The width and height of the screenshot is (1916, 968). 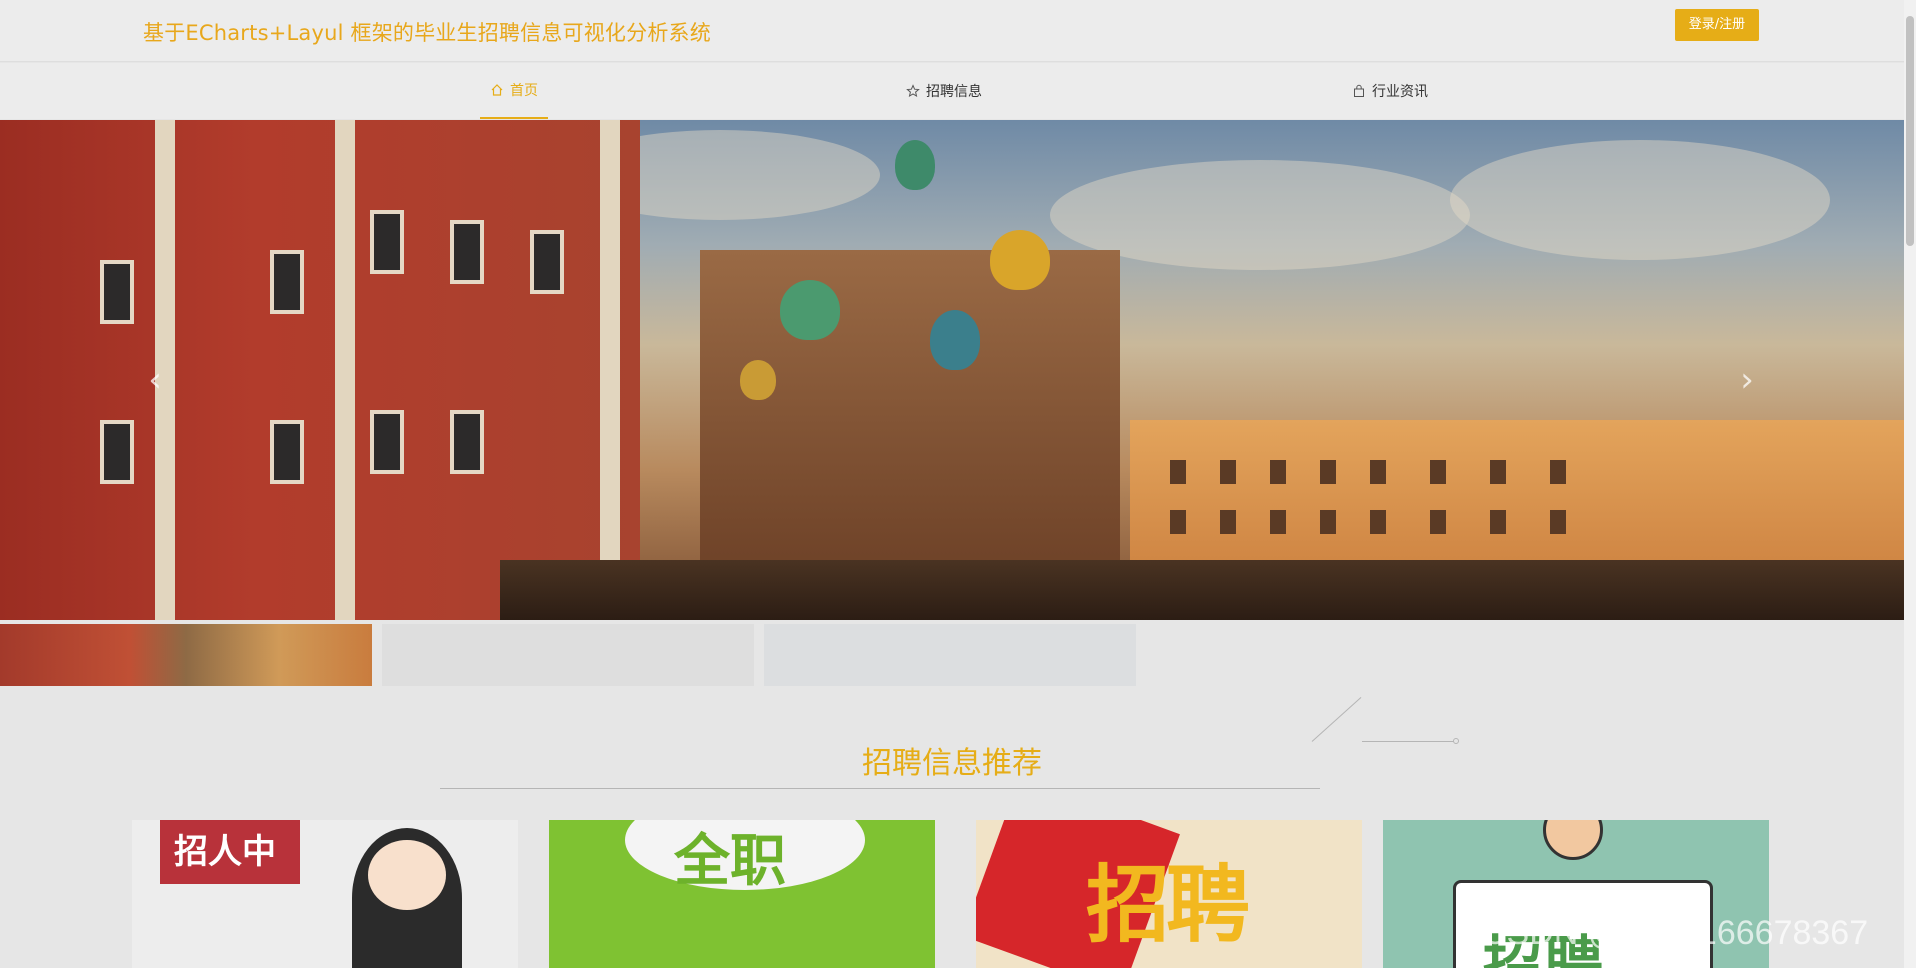 I want to click on section-title: 招聘信息推荐, so click(x=952, y=763).